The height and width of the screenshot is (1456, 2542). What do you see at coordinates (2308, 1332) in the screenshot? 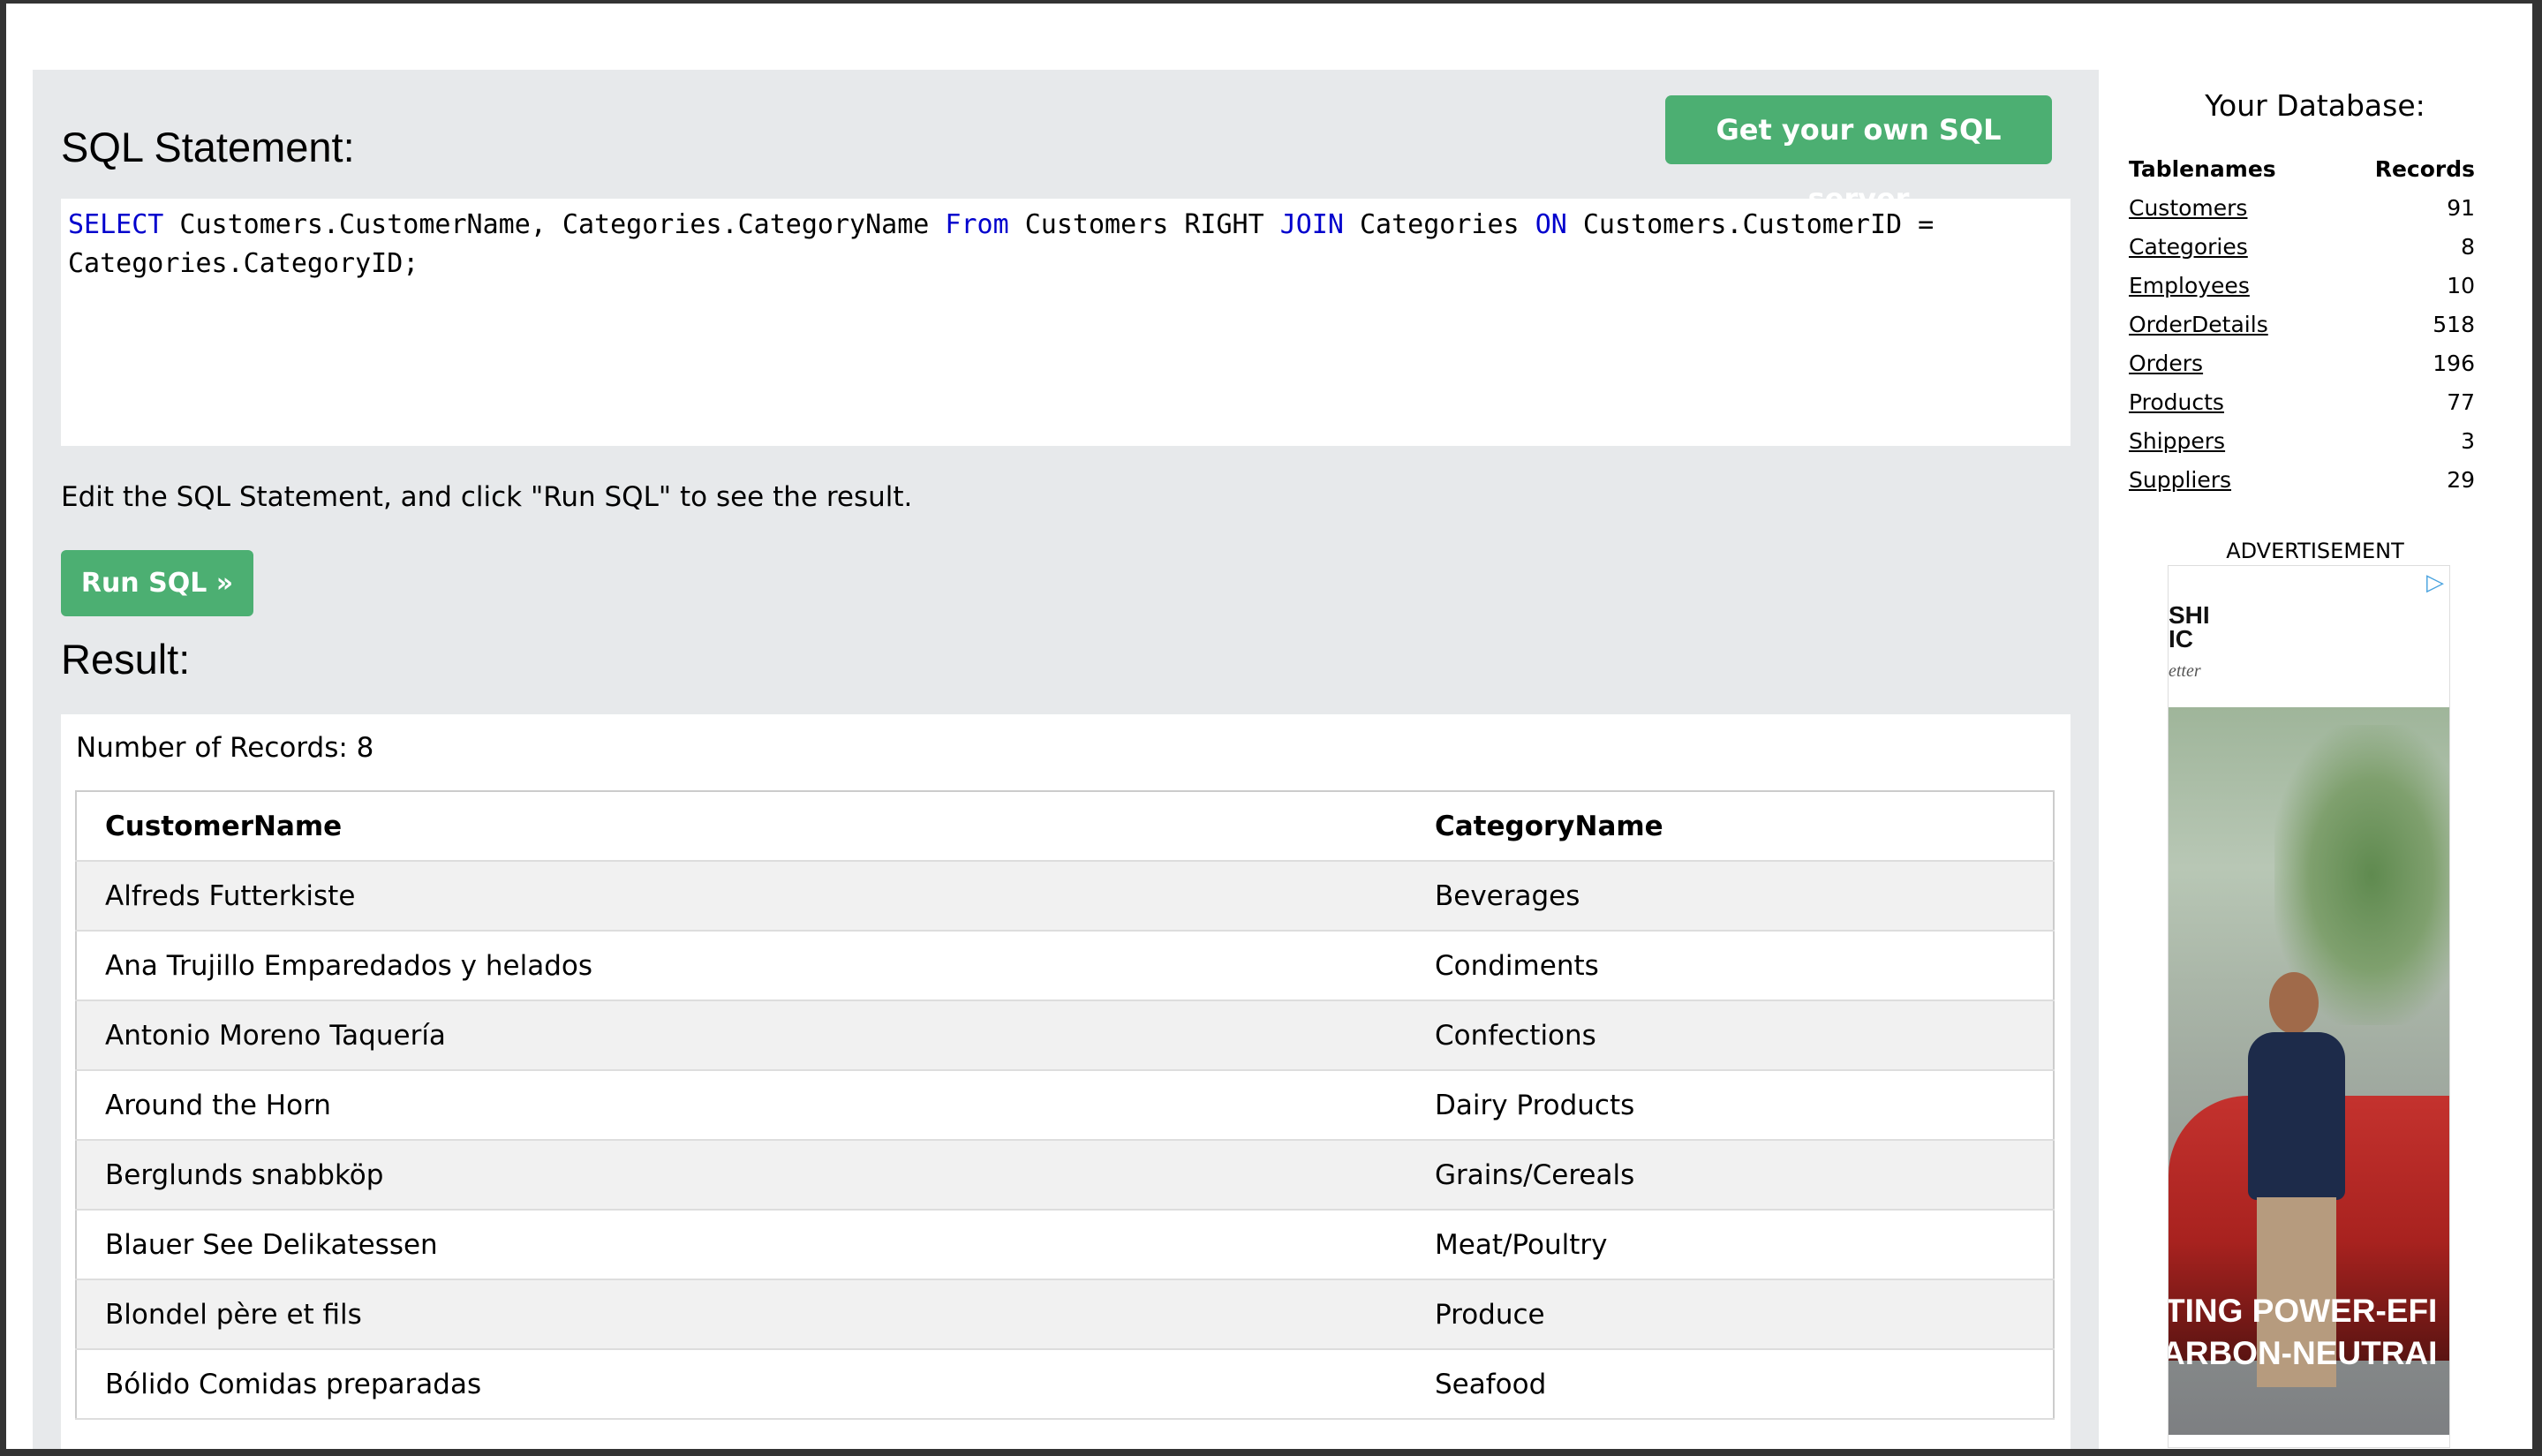
I see `ad-slogan: TING POWER-EFI ARBON-NEUTRAI` at bounding box center [2308, 1332].